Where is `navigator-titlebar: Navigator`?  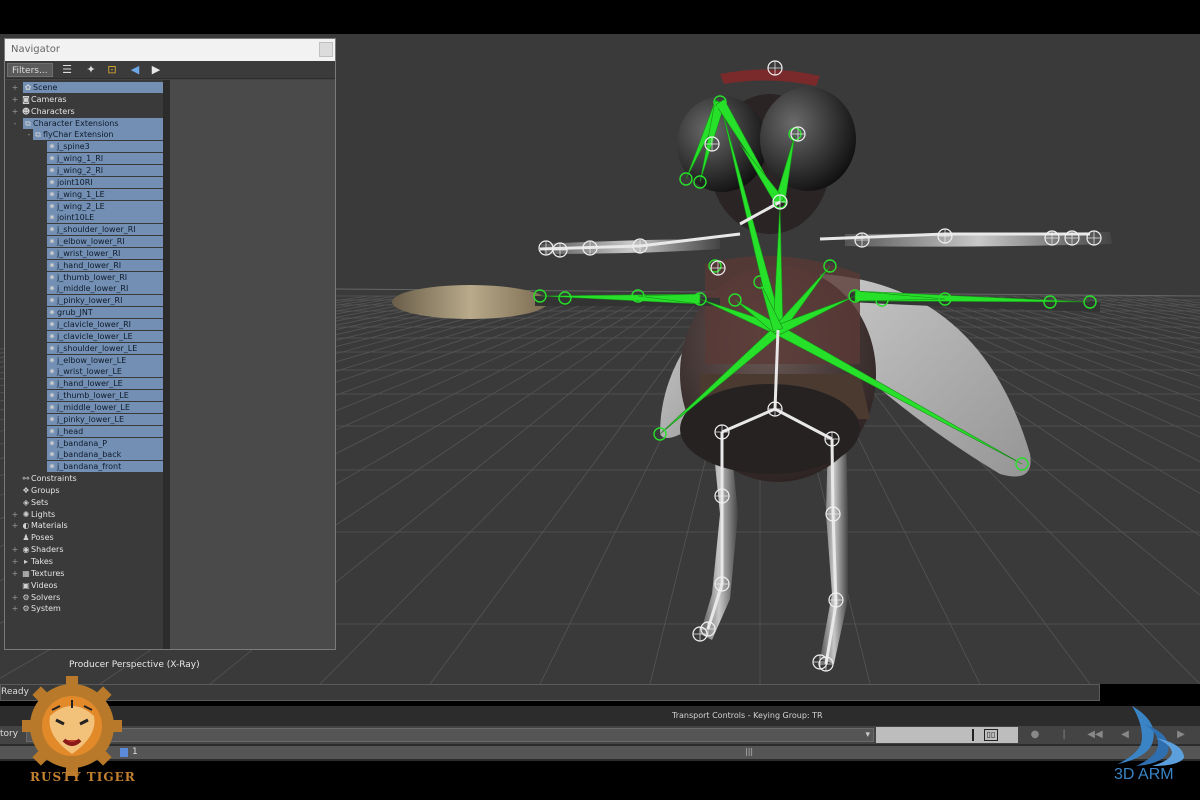 navigator-titlebar: Navigator is located at coordinates (170, 50).